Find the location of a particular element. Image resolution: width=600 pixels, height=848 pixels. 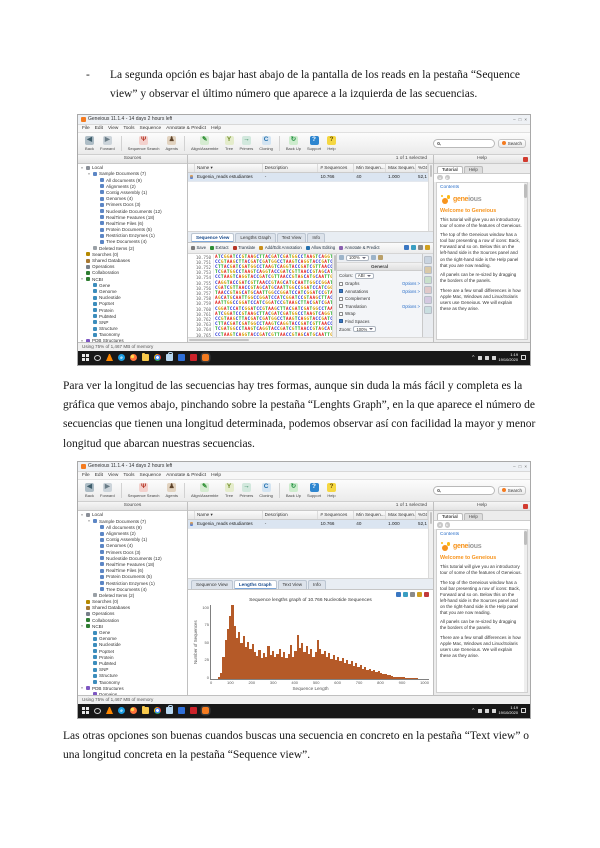

toolbar-agents-button: ♟ Agents is located at coordinates (171, 143).